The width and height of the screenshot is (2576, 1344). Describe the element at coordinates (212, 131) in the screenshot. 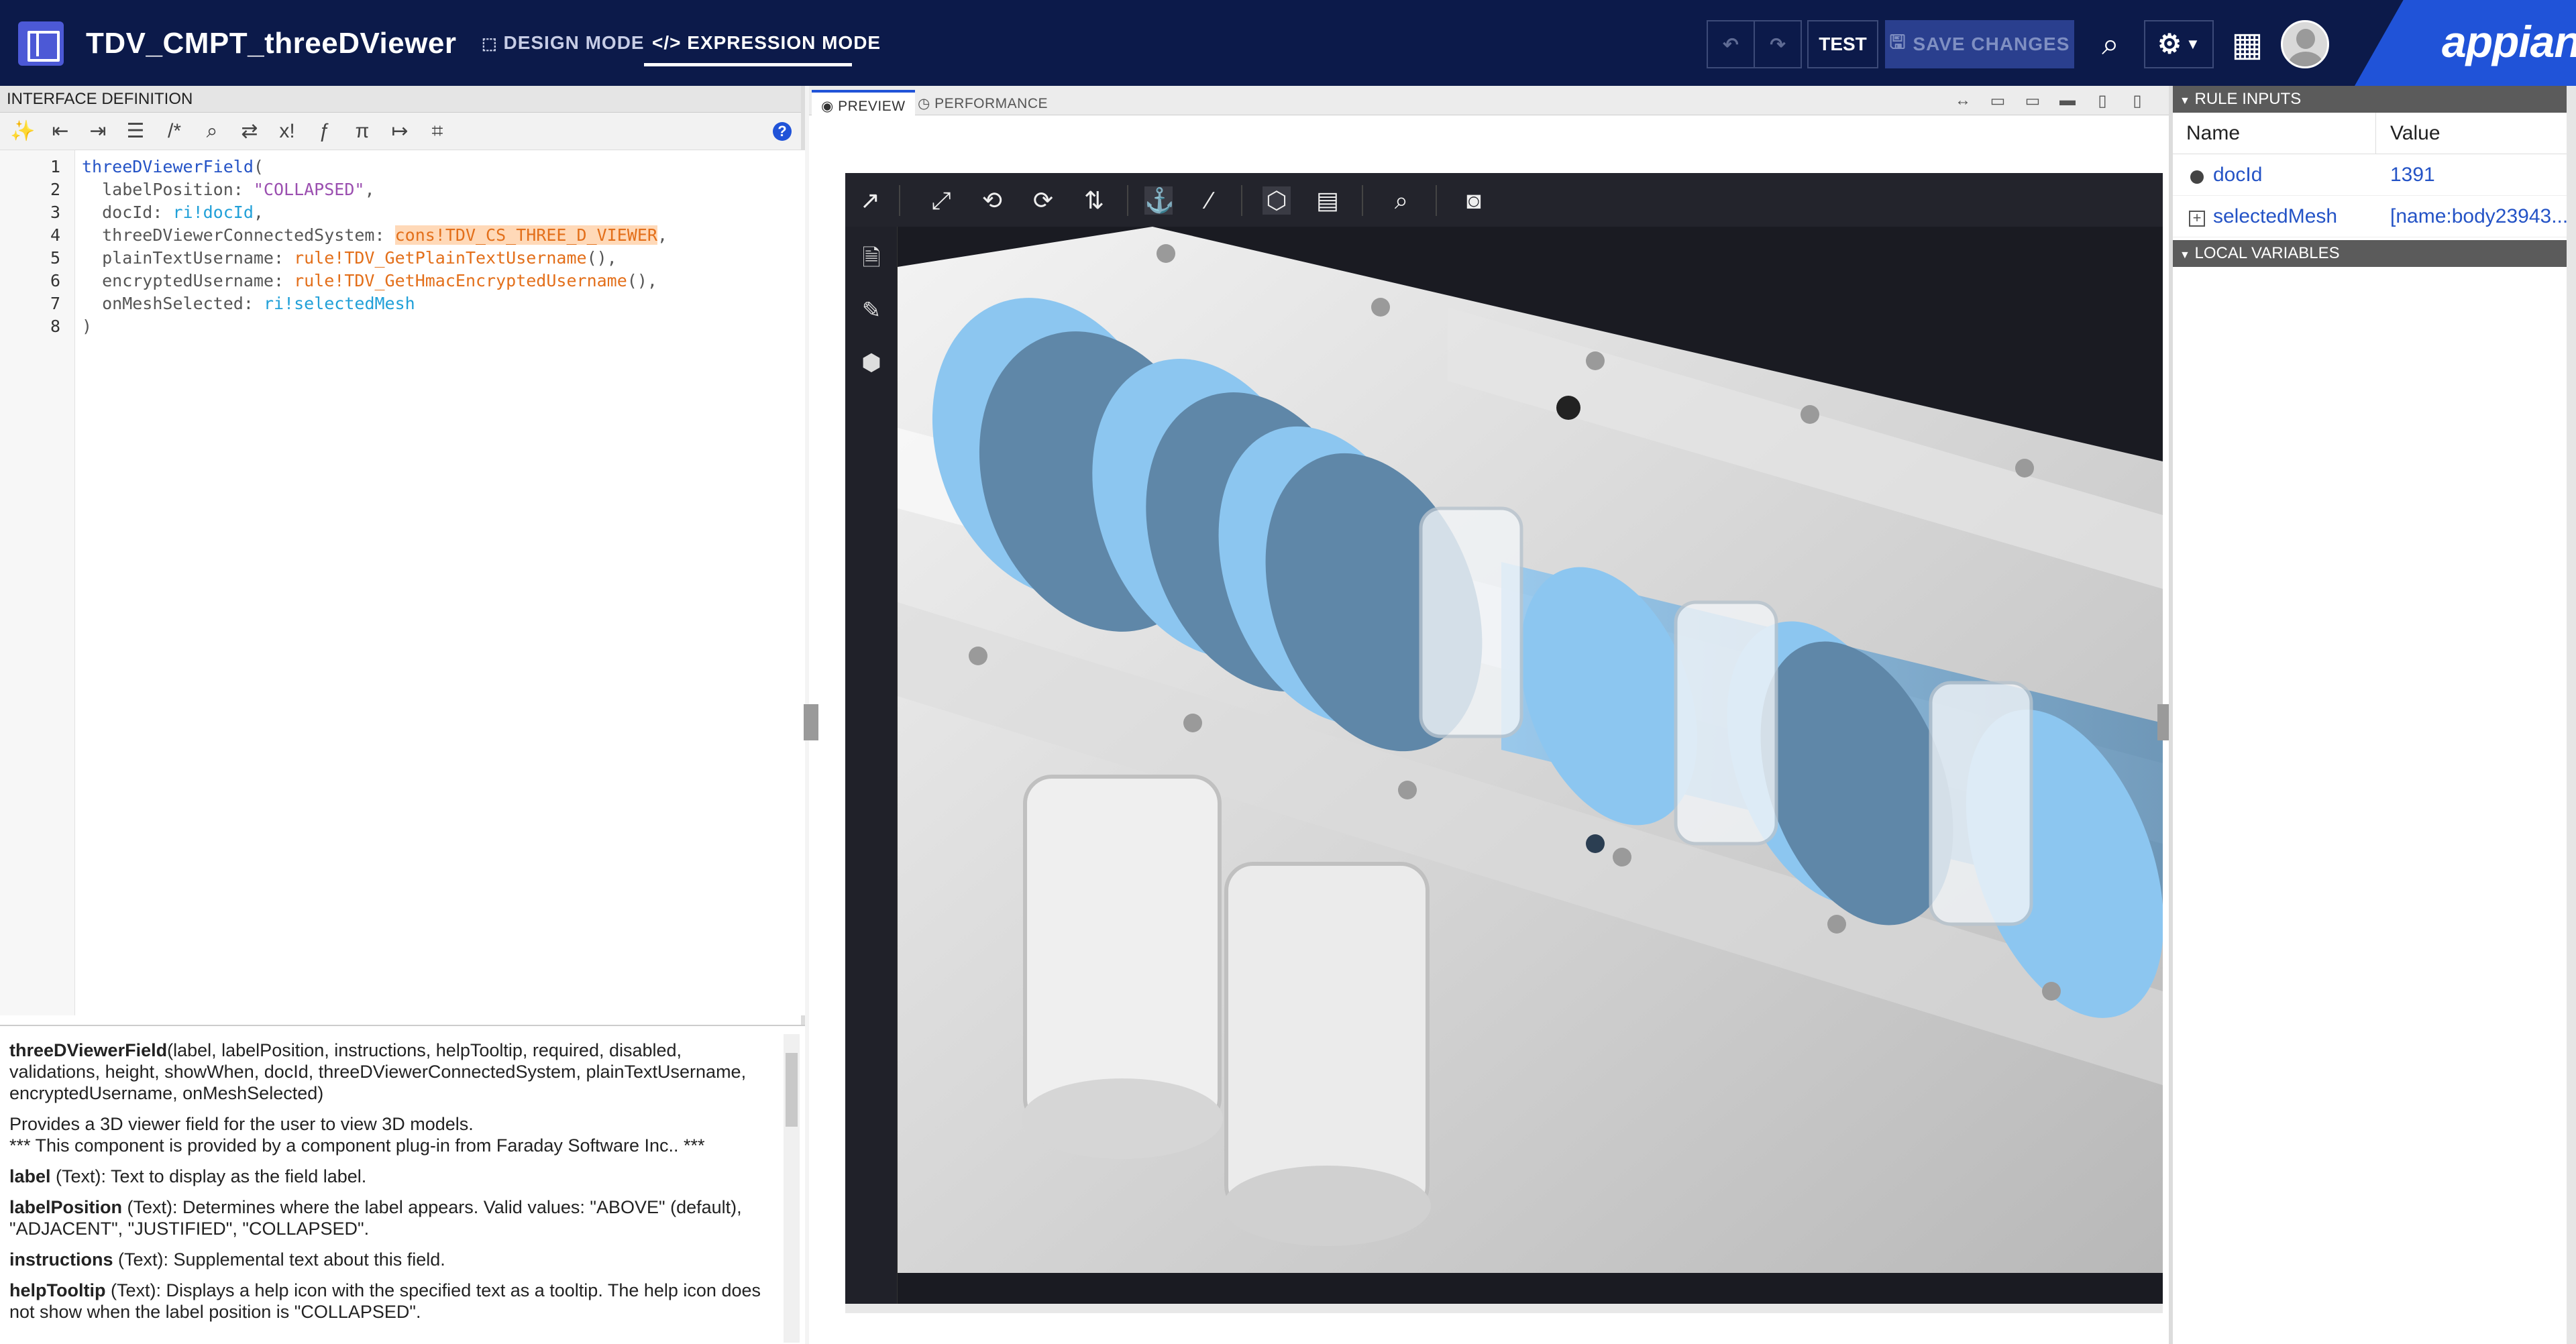

I see `search-icon: ⌕` at that location.